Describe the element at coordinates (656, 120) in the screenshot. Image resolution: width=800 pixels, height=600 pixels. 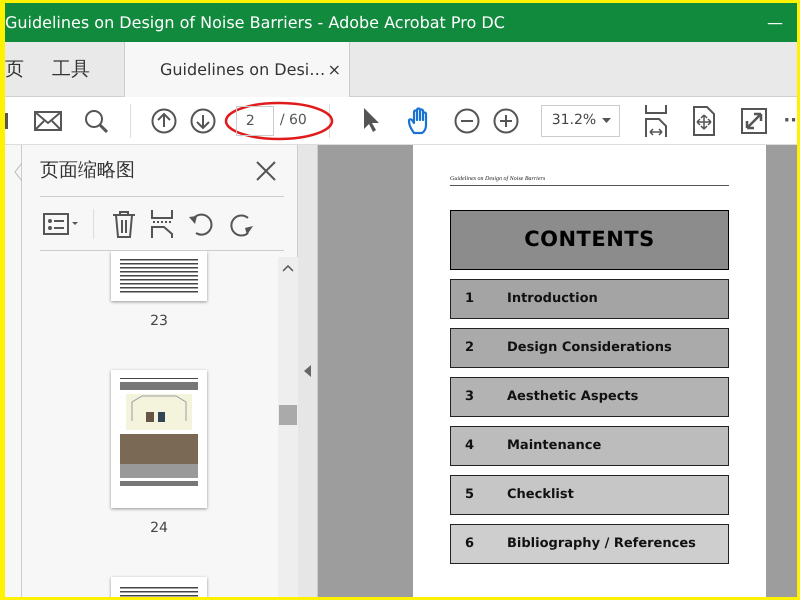
I see `fit-page-icon` at that location.